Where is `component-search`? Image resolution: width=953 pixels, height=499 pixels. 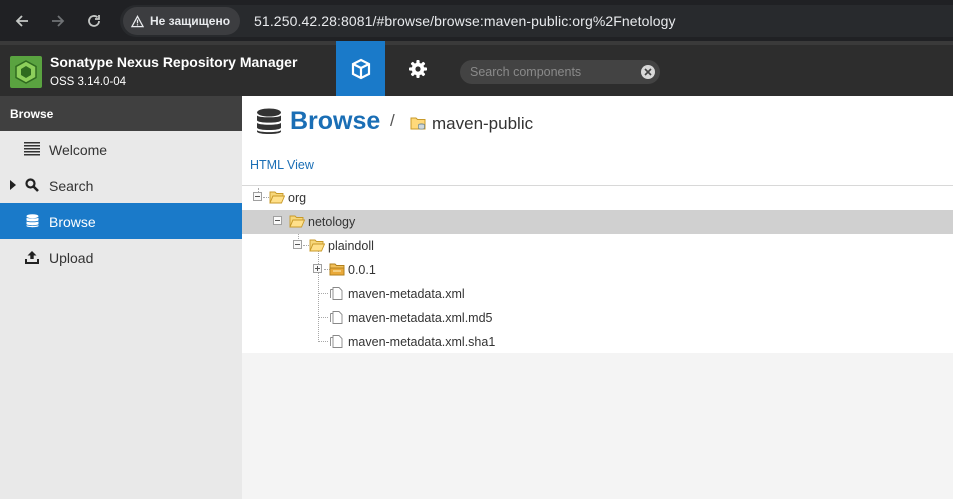
component-search is located at coordinates (560, 72).